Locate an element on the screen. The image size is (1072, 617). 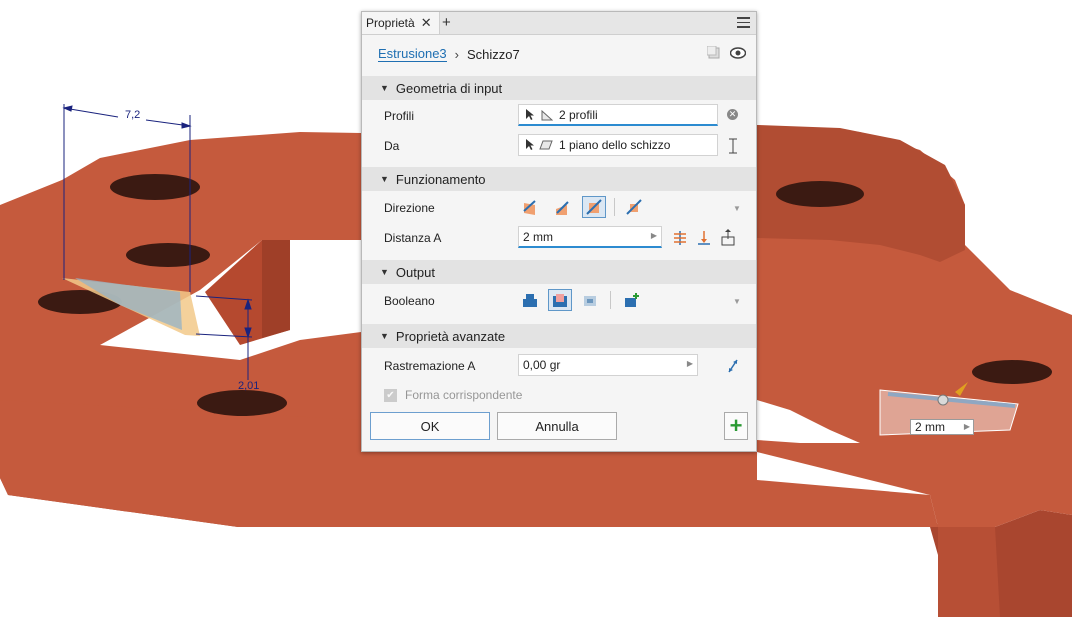
section-header-behavior: ▼ Funzionamento is located at coordinates (559, 179).